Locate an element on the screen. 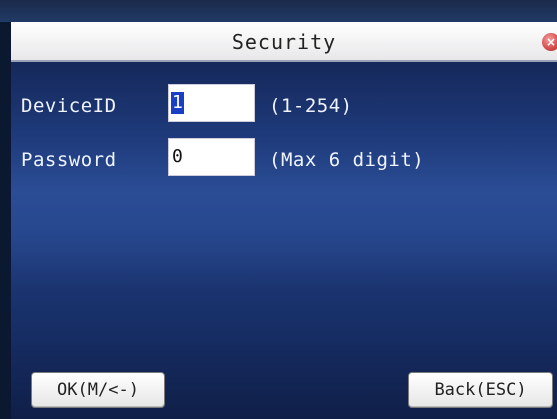 This screenshot has width=557, height=419. title-bar: Security × is located at coordinates (284, 42).